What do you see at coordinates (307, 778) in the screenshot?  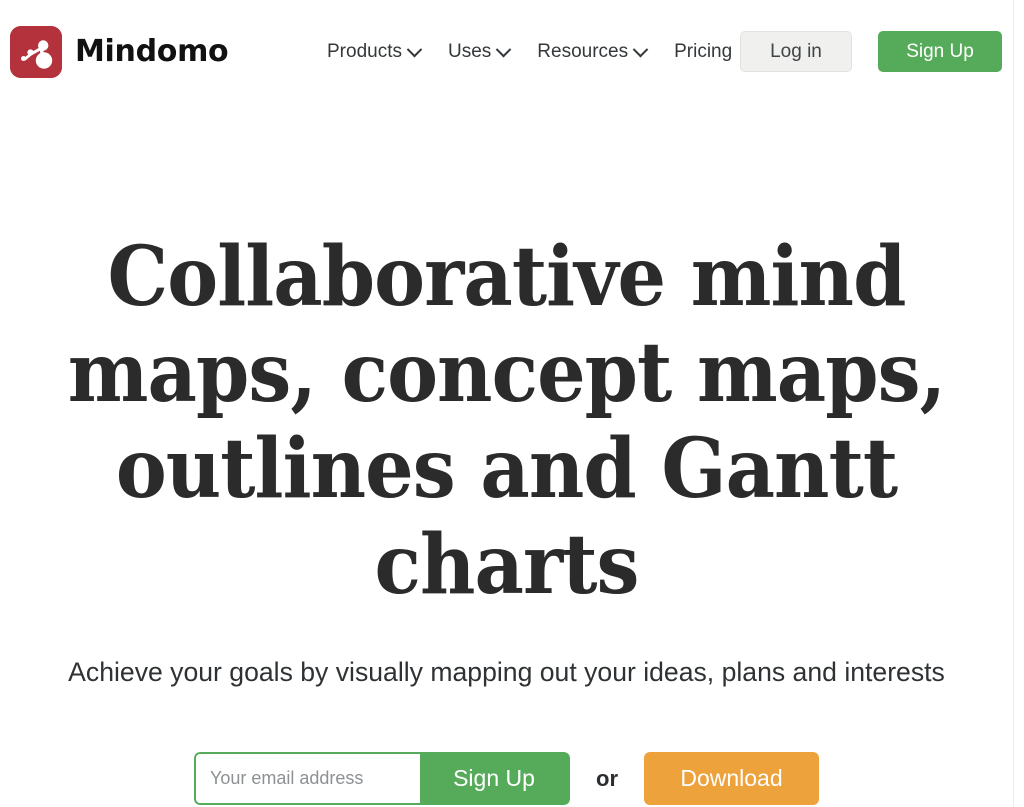 I see `email-input` at bounding box center [307, 778].